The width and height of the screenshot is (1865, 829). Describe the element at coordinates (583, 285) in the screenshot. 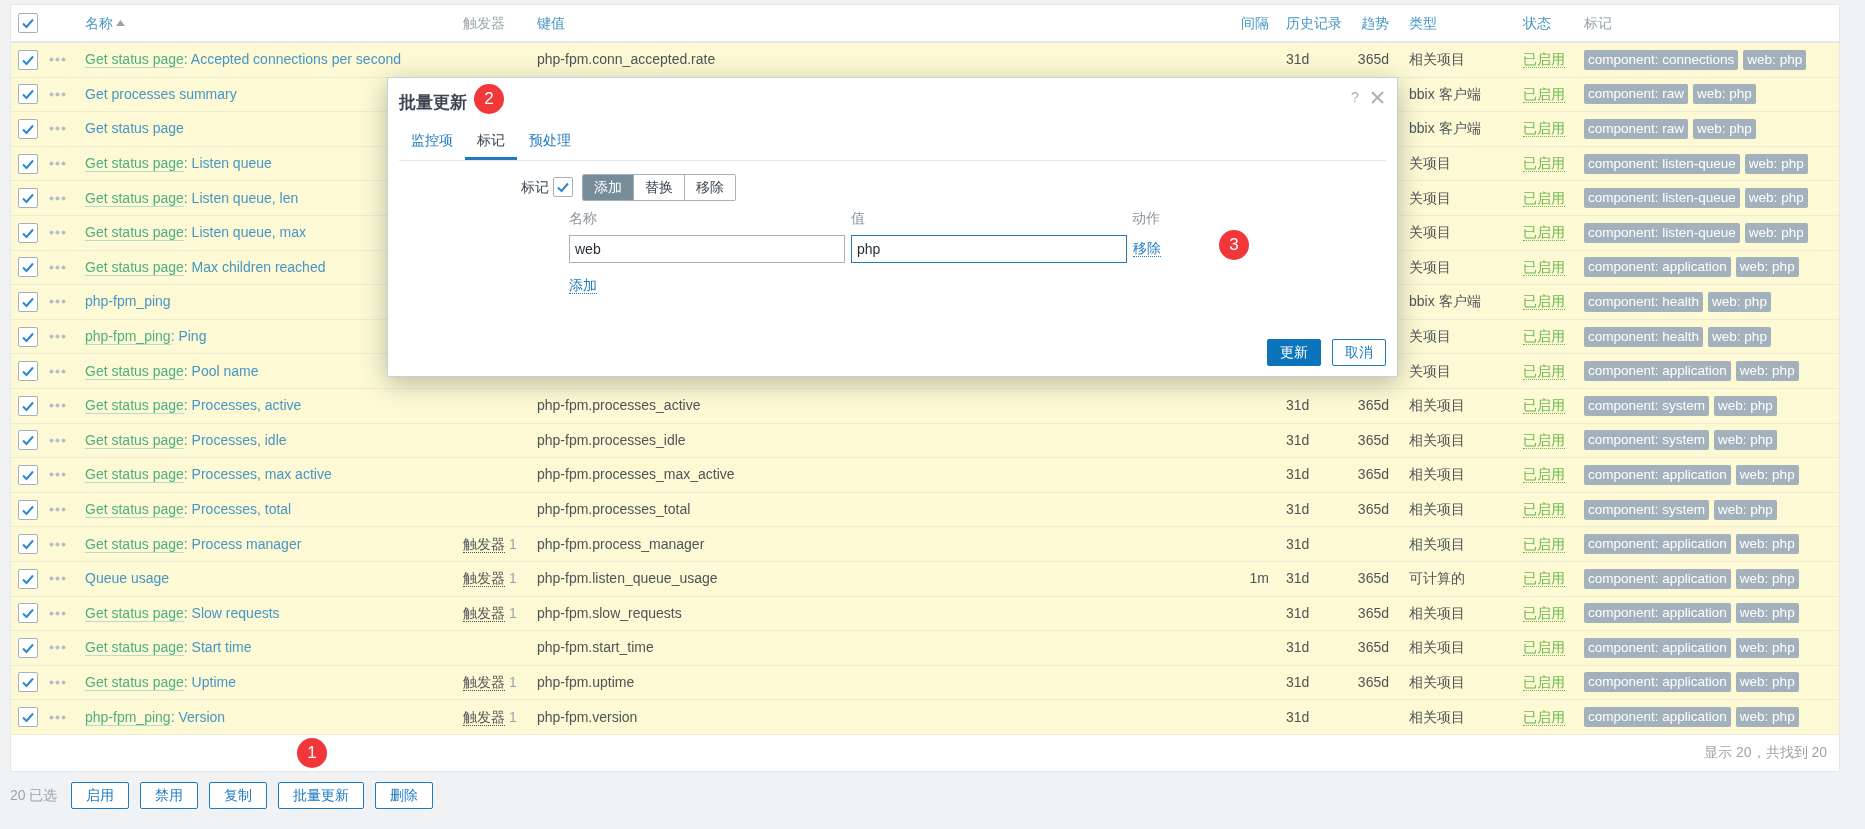

I see `add-link: 添加` at that location.